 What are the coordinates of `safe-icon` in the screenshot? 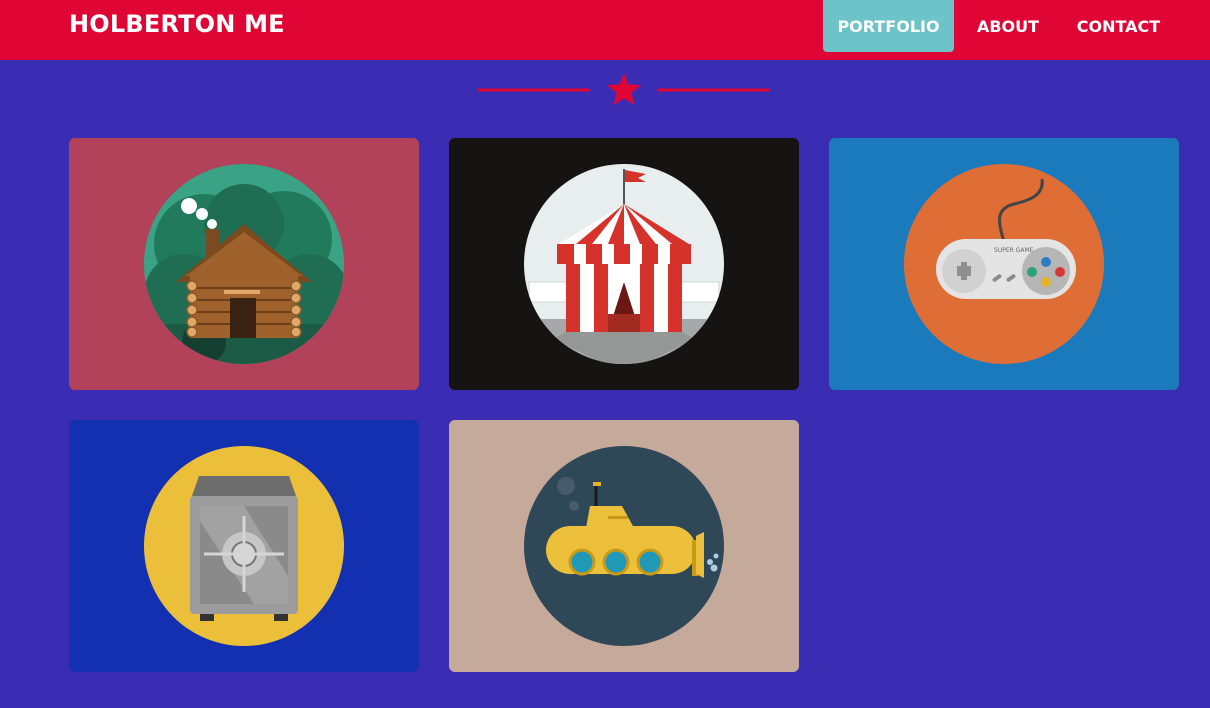 It's located at (244, 546).